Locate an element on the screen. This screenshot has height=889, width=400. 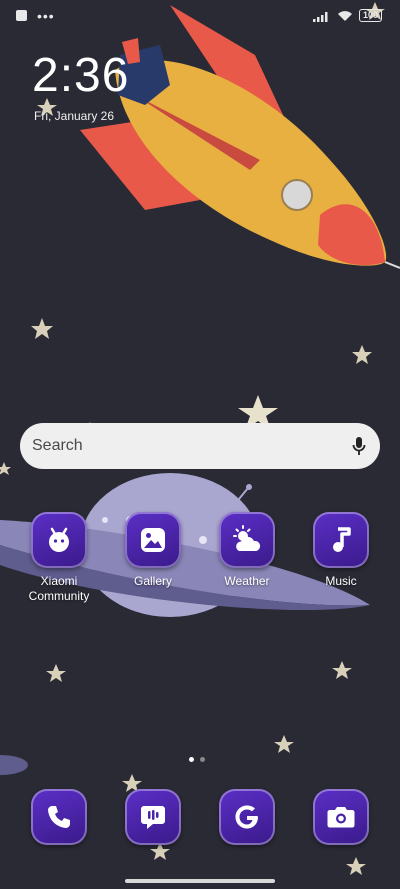
page-dot-active is located at coordinates (191, 759).